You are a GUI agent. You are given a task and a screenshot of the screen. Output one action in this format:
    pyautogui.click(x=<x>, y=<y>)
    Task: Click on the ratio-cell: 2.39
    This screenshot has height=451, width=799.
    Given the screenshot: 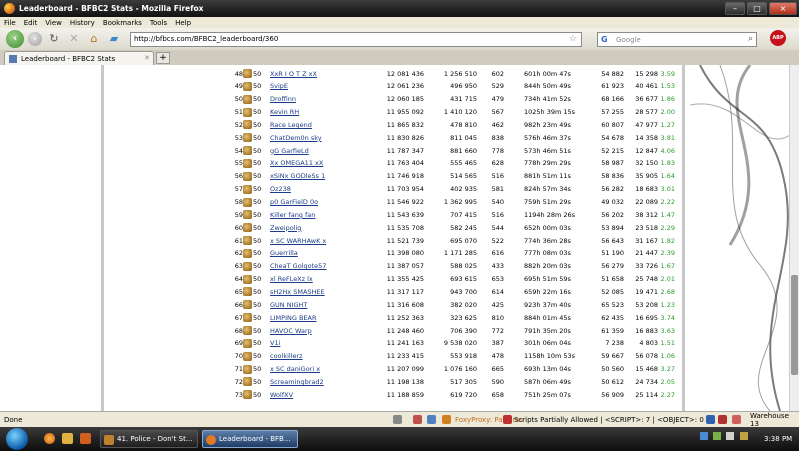 What is the action you would take?
    pyautogui.click(x=667, y=253)
    